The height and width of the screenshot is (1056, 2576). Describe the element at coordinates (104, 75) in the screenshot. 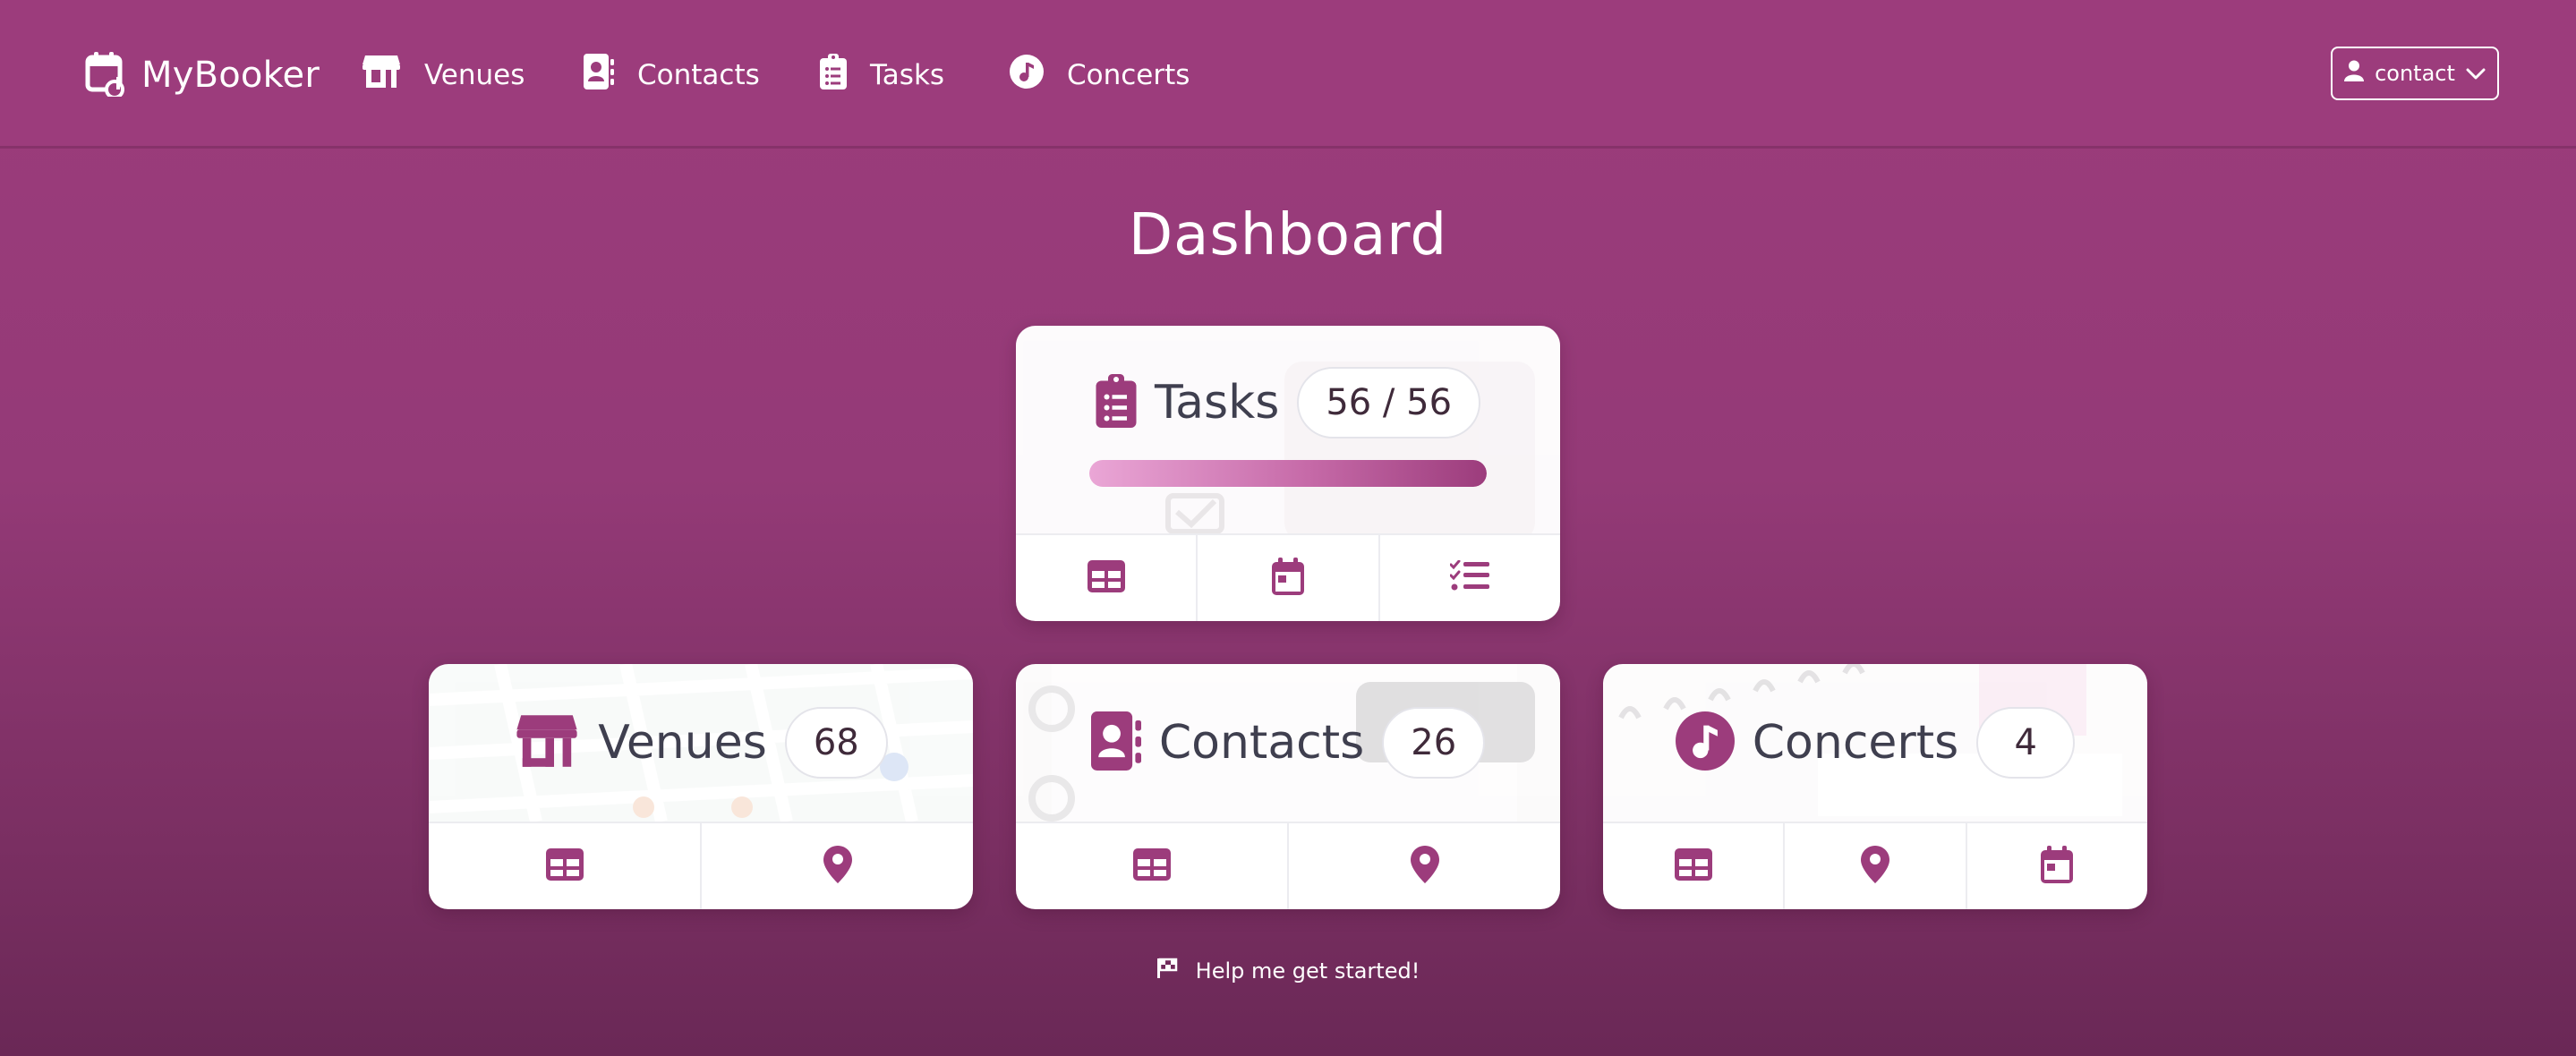

I see `calendar-music-icon` at that location.